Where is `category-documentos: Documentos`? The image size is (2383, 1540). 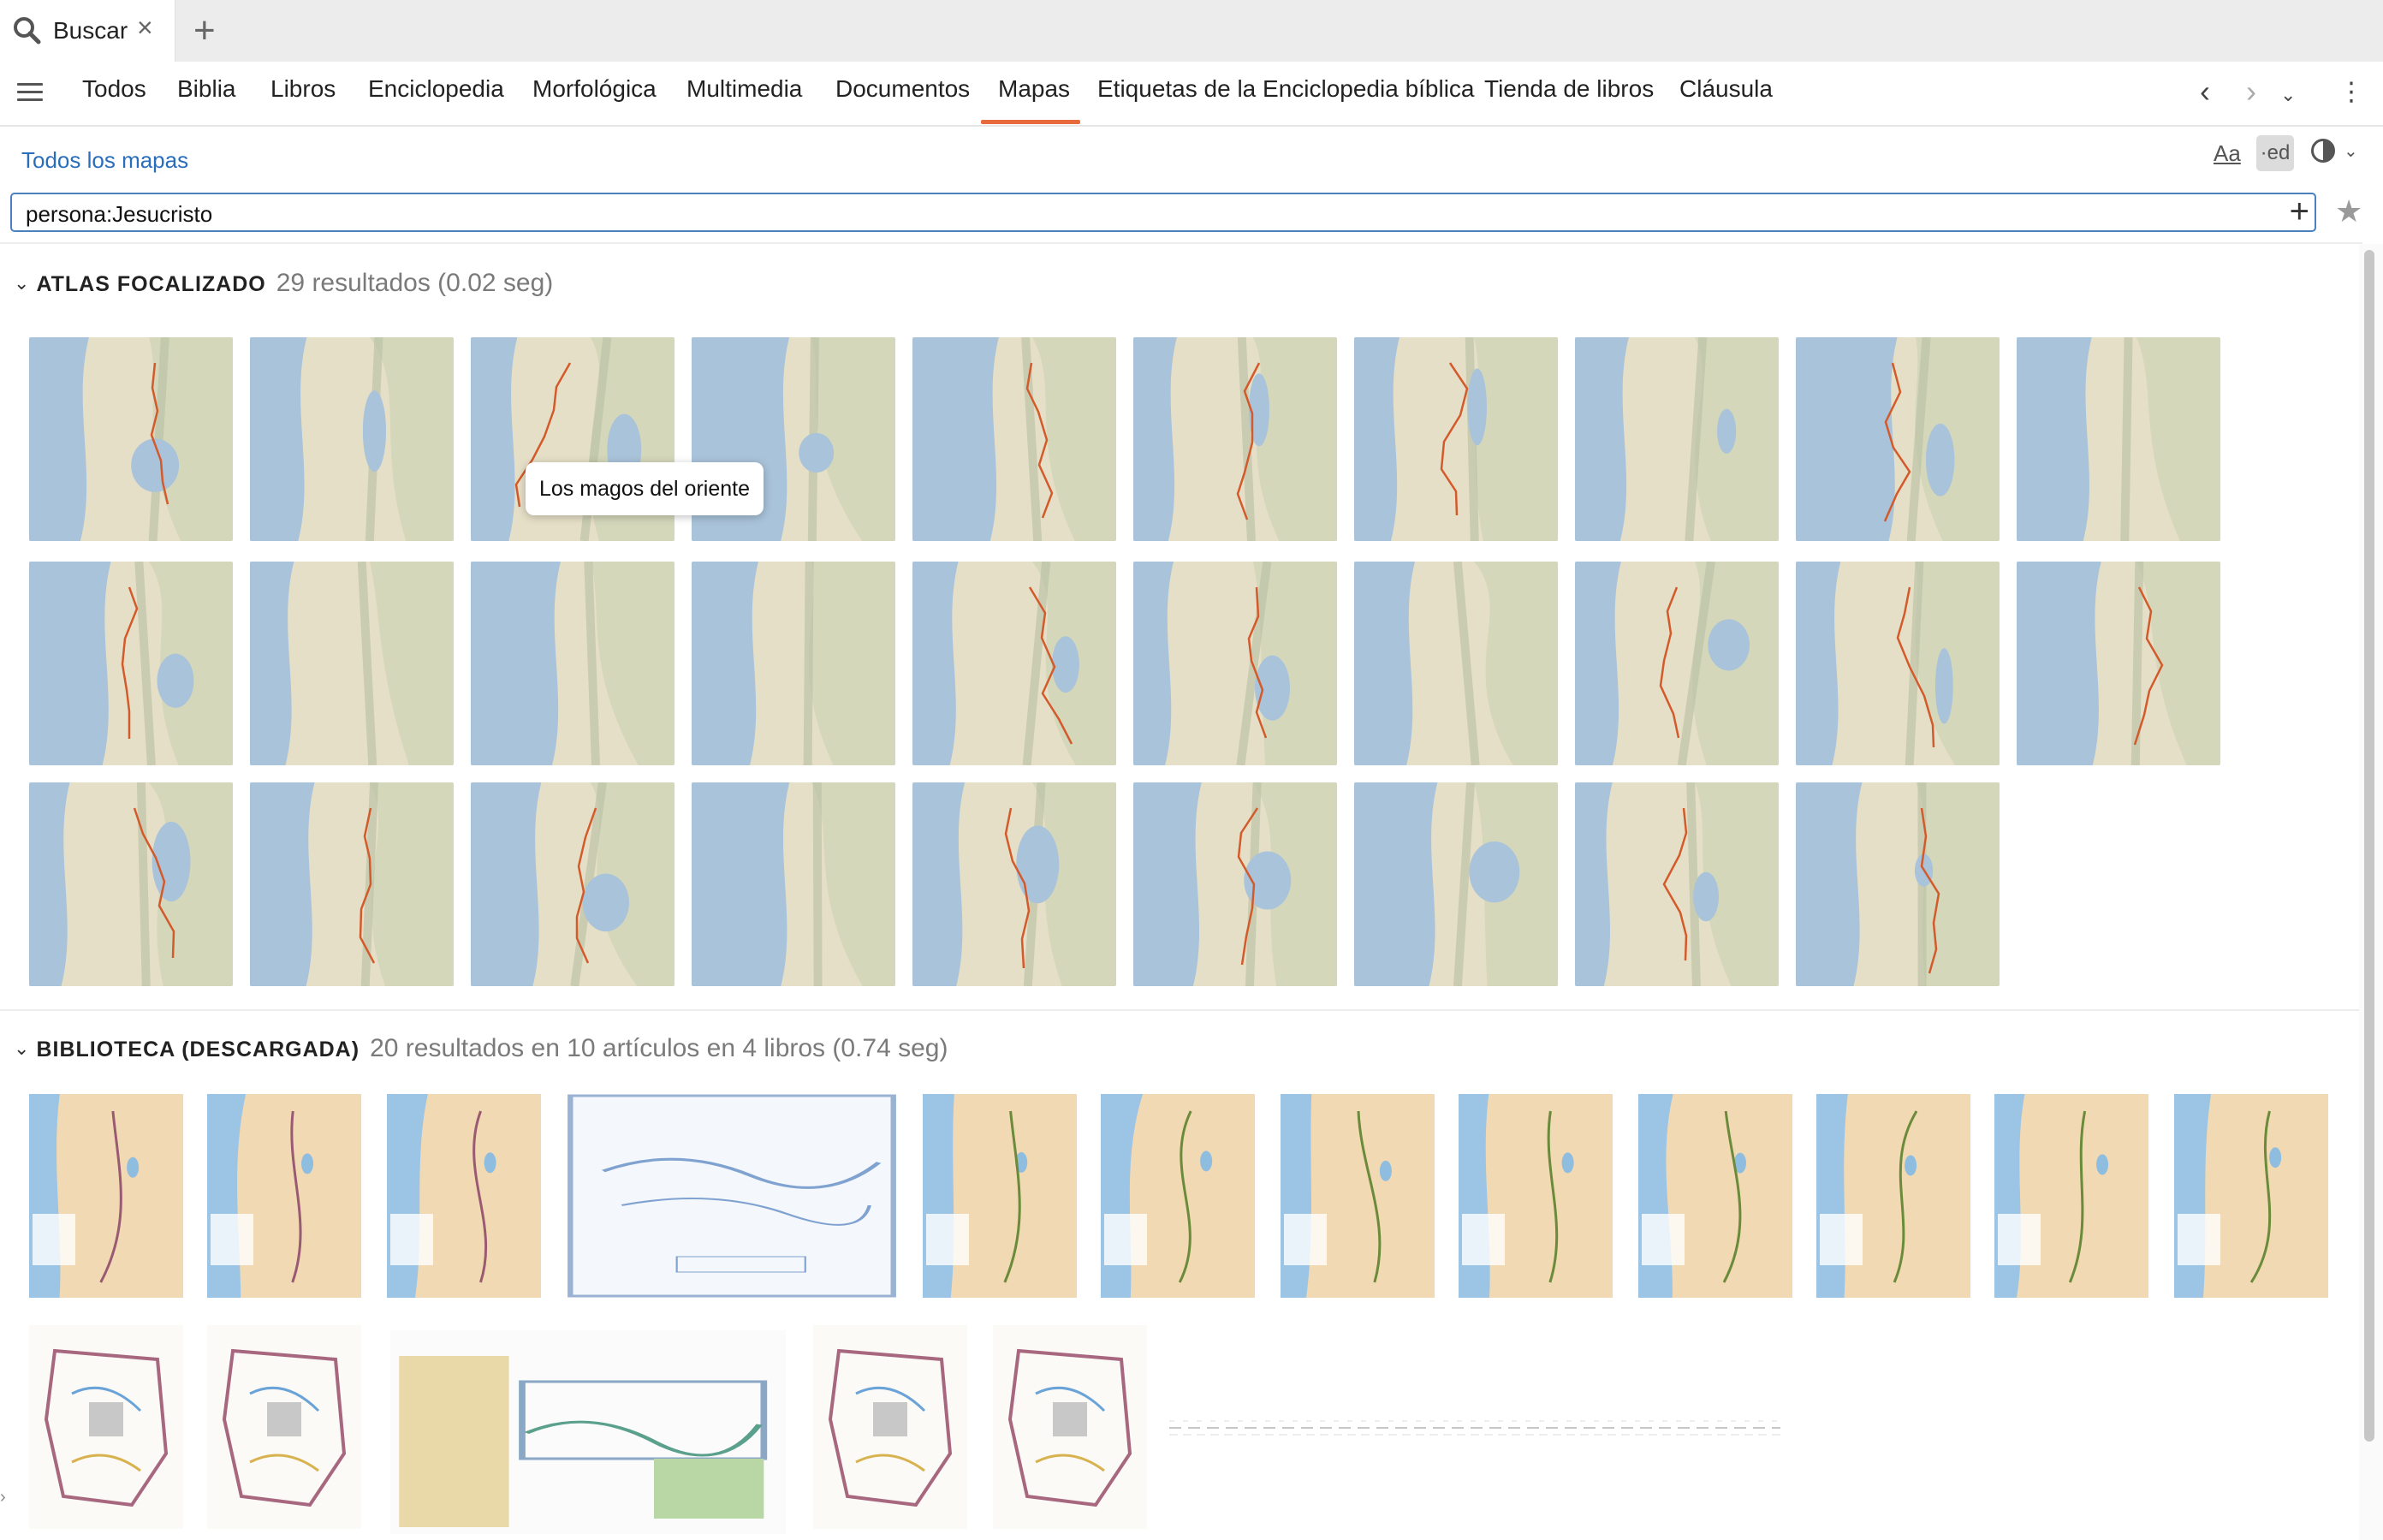 category-documentos: Documentos is located at coordinates (902, 89).